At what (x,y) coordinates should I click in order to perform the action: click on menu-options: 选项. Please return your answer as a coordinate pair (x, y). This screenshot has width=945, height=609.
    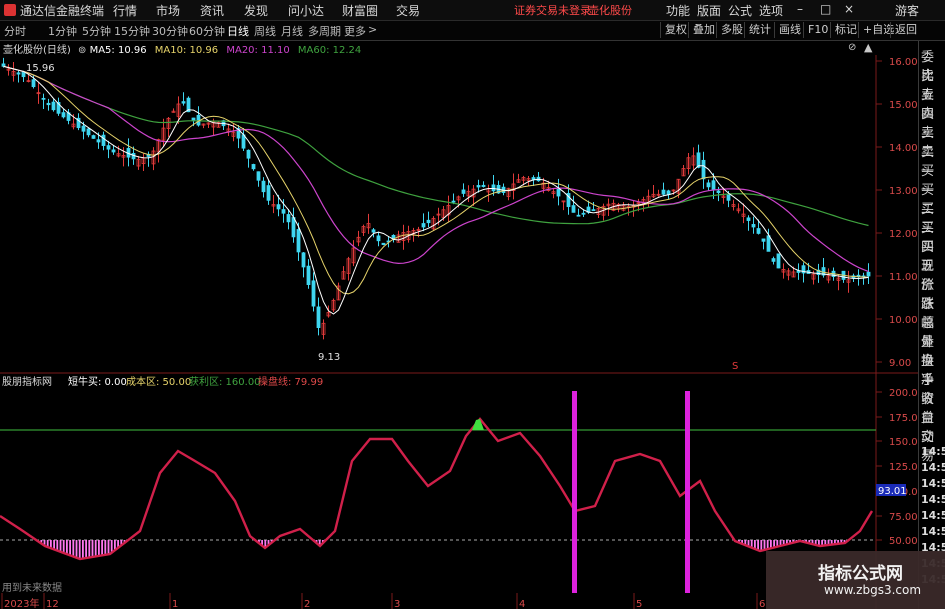
    Looking at the image, I should click on (771, 10).